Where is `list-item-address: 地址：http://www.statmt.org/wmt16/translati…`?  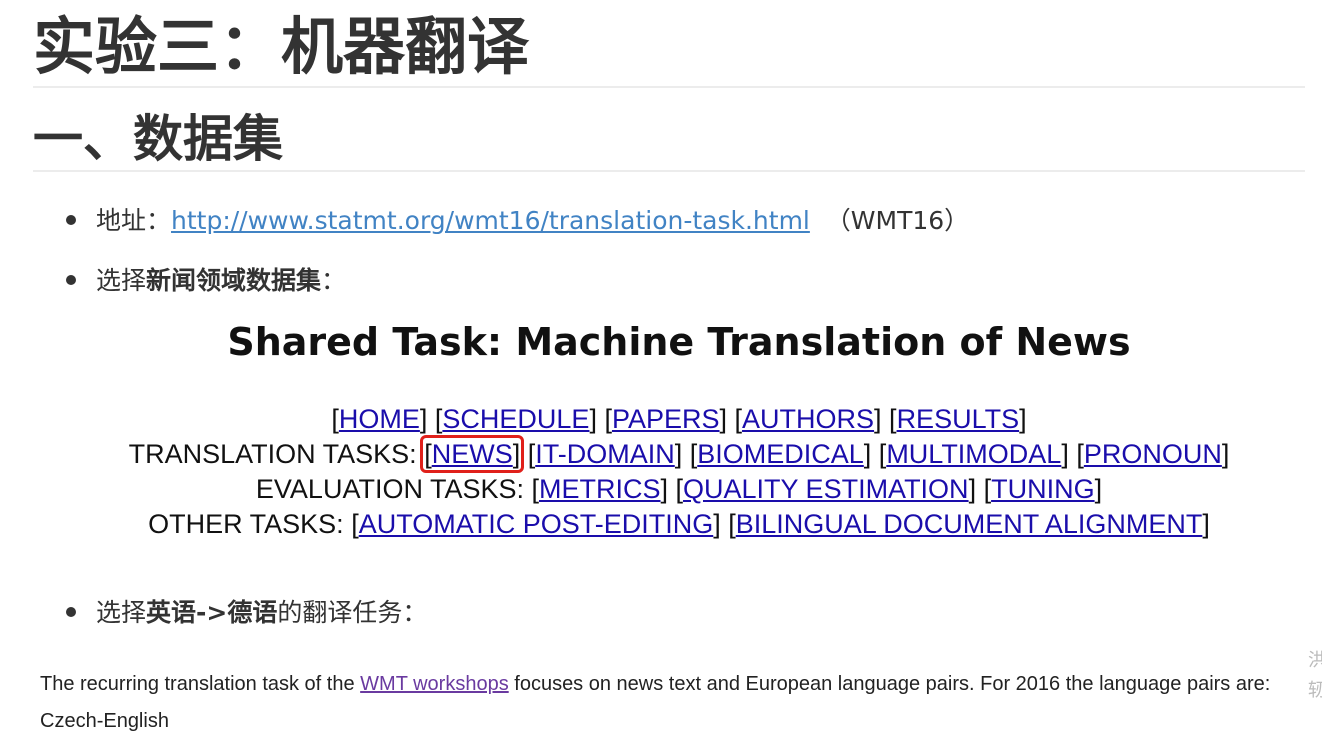
list-item-address: 地址：http://www.statmt.org/wmt16/translati… is located at coordinates (517, 221).